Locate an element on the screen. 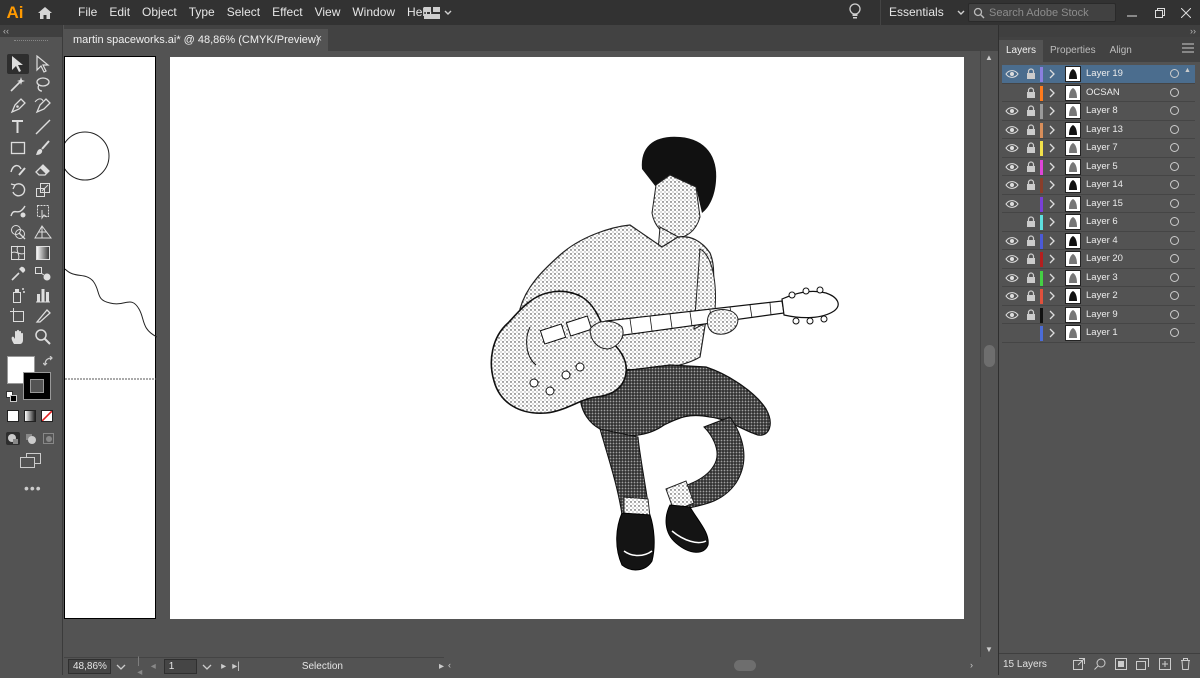 The image size is (1200, 678). zoom-tool is located at coordinates (43, 337).